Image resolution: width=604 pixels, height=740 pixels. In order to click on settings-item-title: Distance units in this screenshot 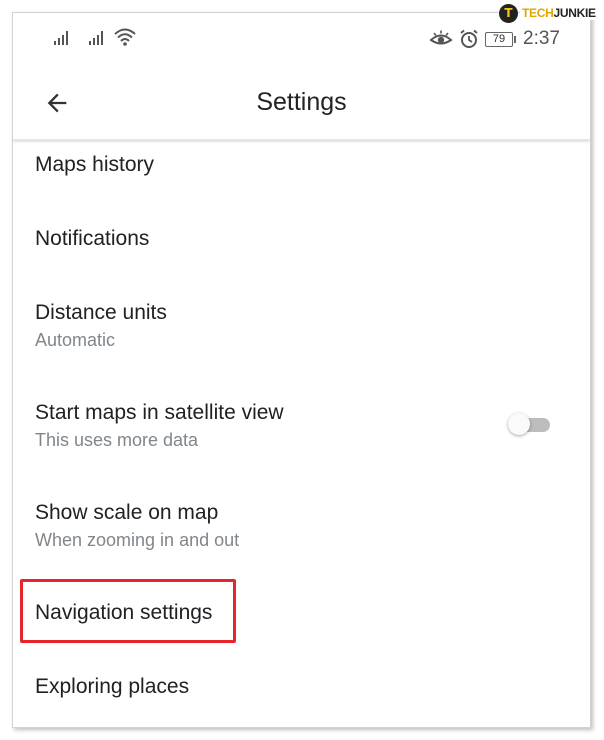, I will do `click(101, 312)`.